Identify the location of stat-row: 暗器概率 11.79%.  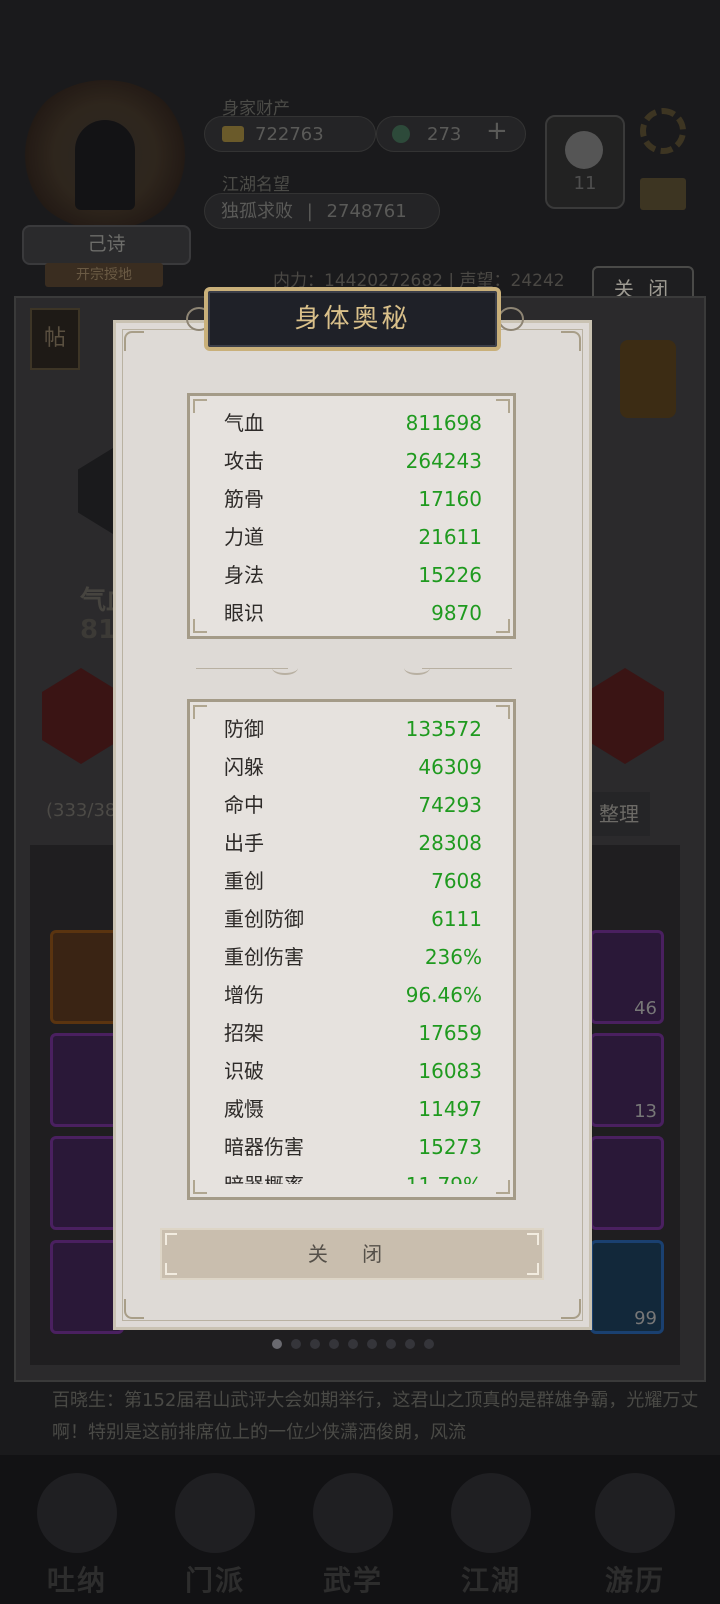
(353, 1175).